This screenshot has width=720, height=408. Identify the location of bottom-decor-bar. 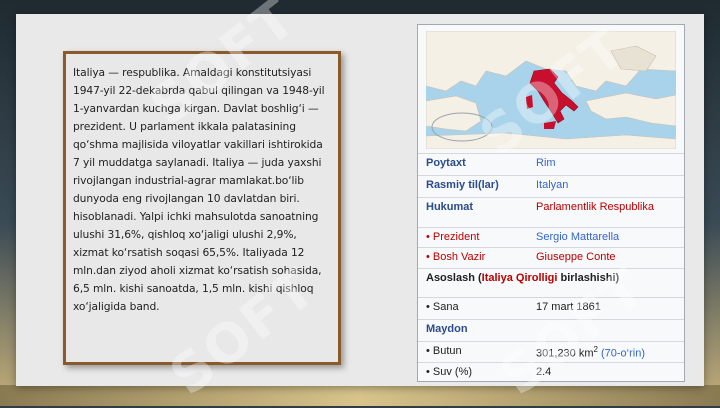
(360, 395).